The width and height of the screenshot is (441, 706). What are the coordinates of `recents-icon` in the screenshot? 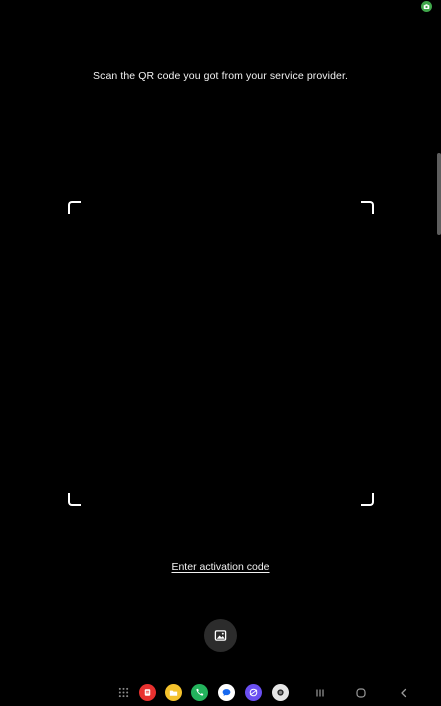 It's located at (319, 692).